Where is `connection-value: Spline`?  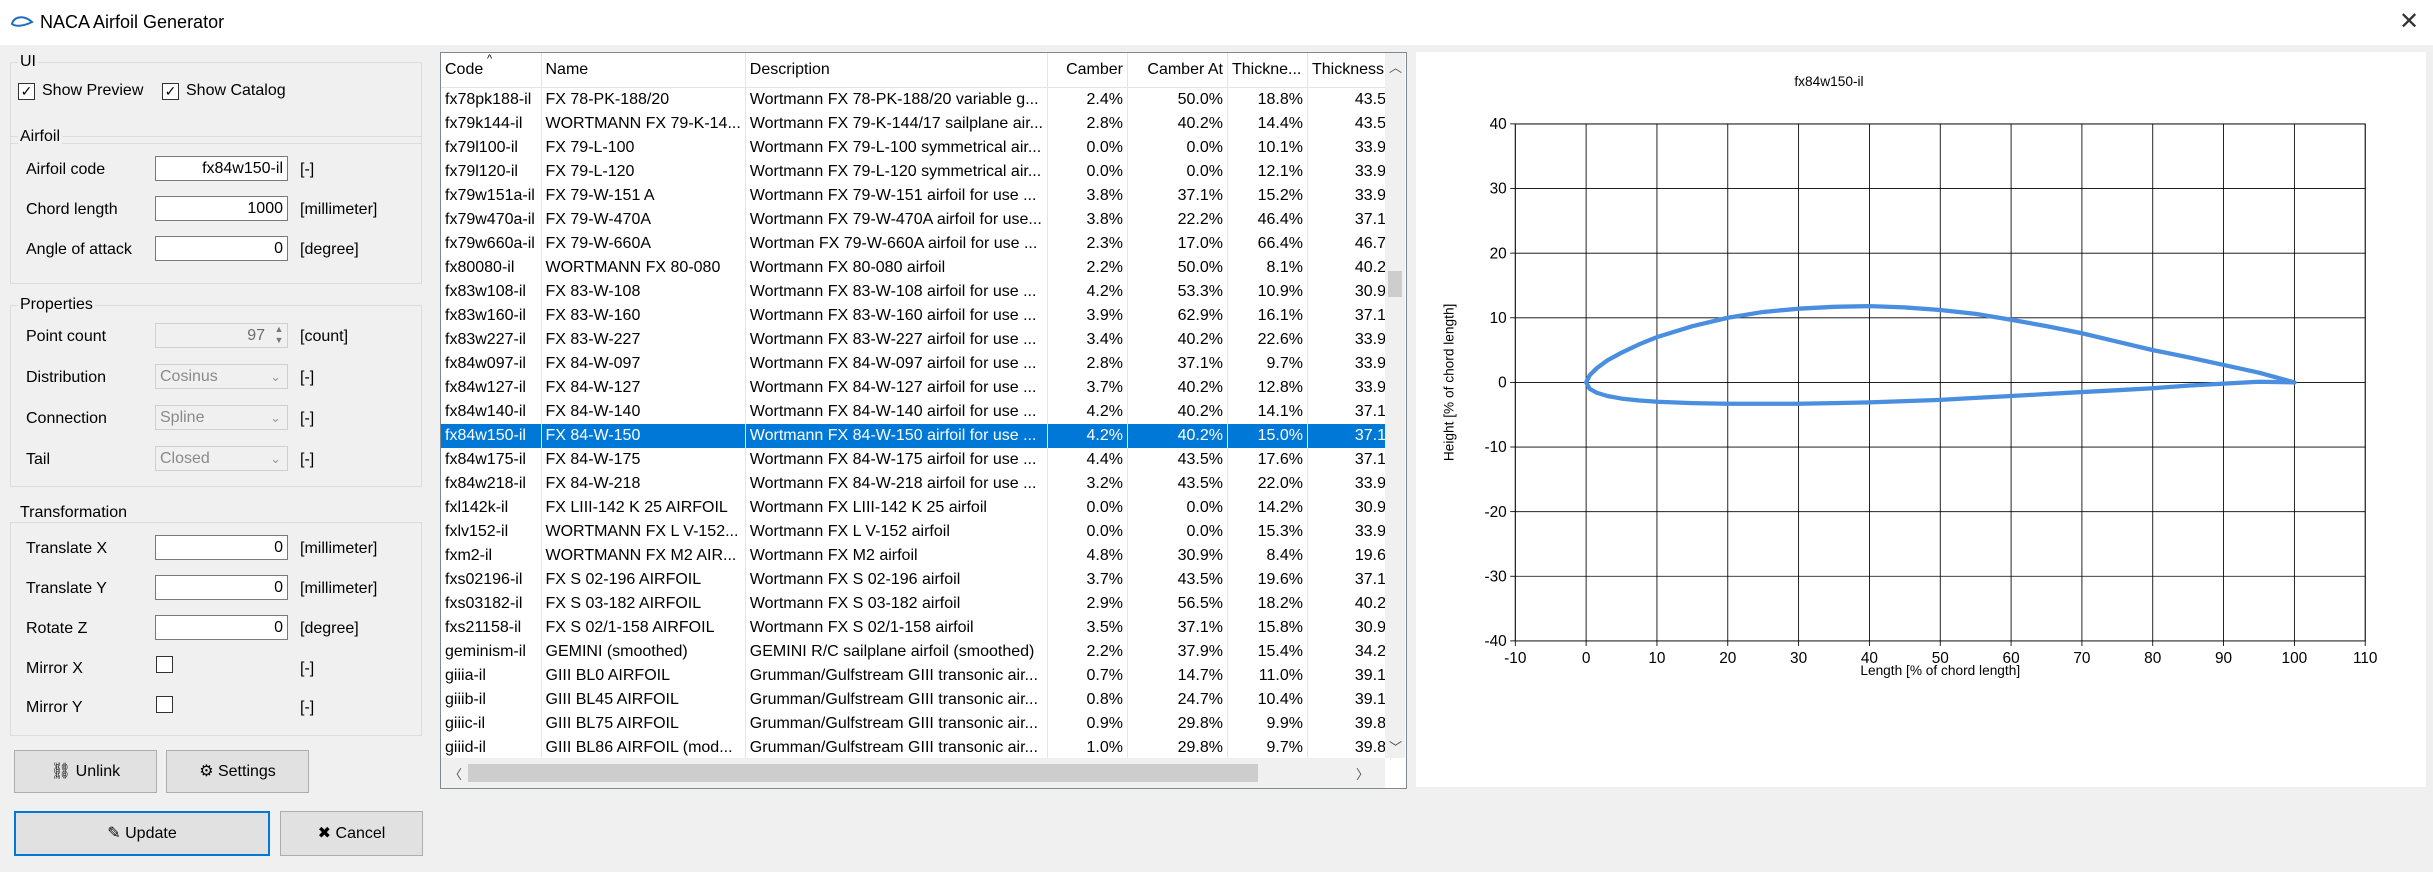 connection-value: Spline is located at coordinates (182, 417).